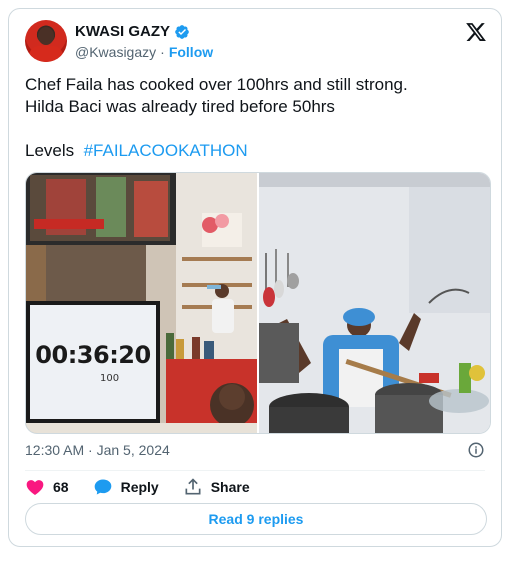 This screenshot has height=562, width=516. Describe the element at coordinates (93, 355) in the screenshot. I see `timer-display: 00:36:20` at that location.